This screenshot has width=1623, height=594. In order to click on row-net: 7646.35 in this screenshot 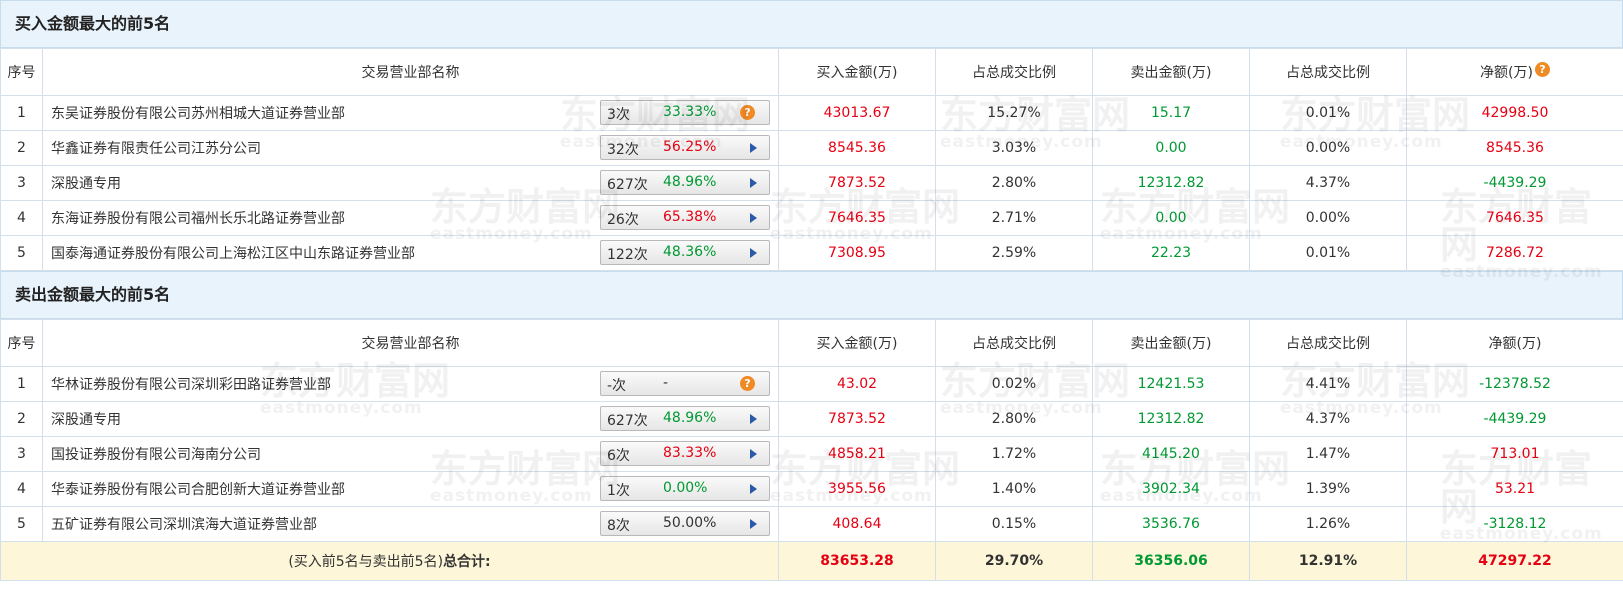, I will do `click(1514, 218)`.